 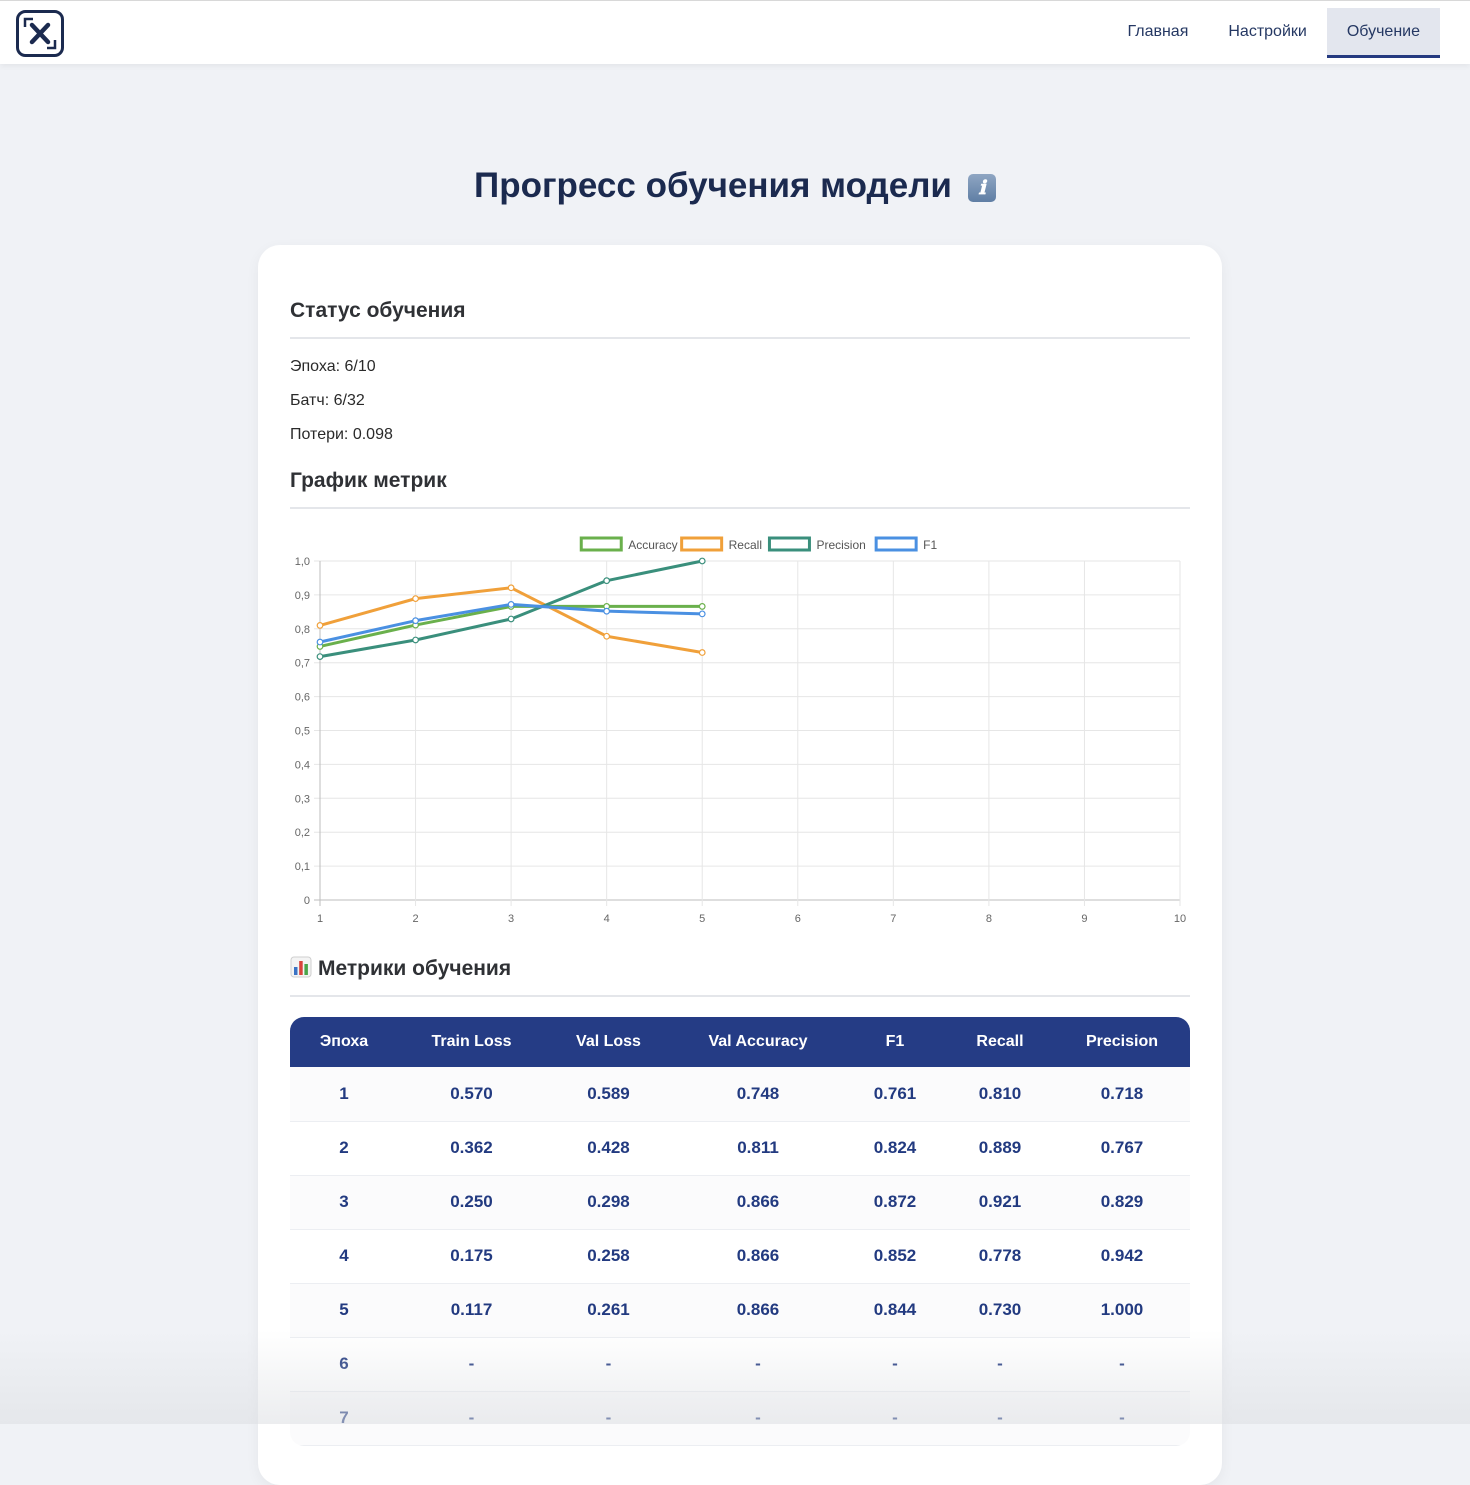 I want to click on col-header-precision: Precision, so click(x=1122, y=1042).